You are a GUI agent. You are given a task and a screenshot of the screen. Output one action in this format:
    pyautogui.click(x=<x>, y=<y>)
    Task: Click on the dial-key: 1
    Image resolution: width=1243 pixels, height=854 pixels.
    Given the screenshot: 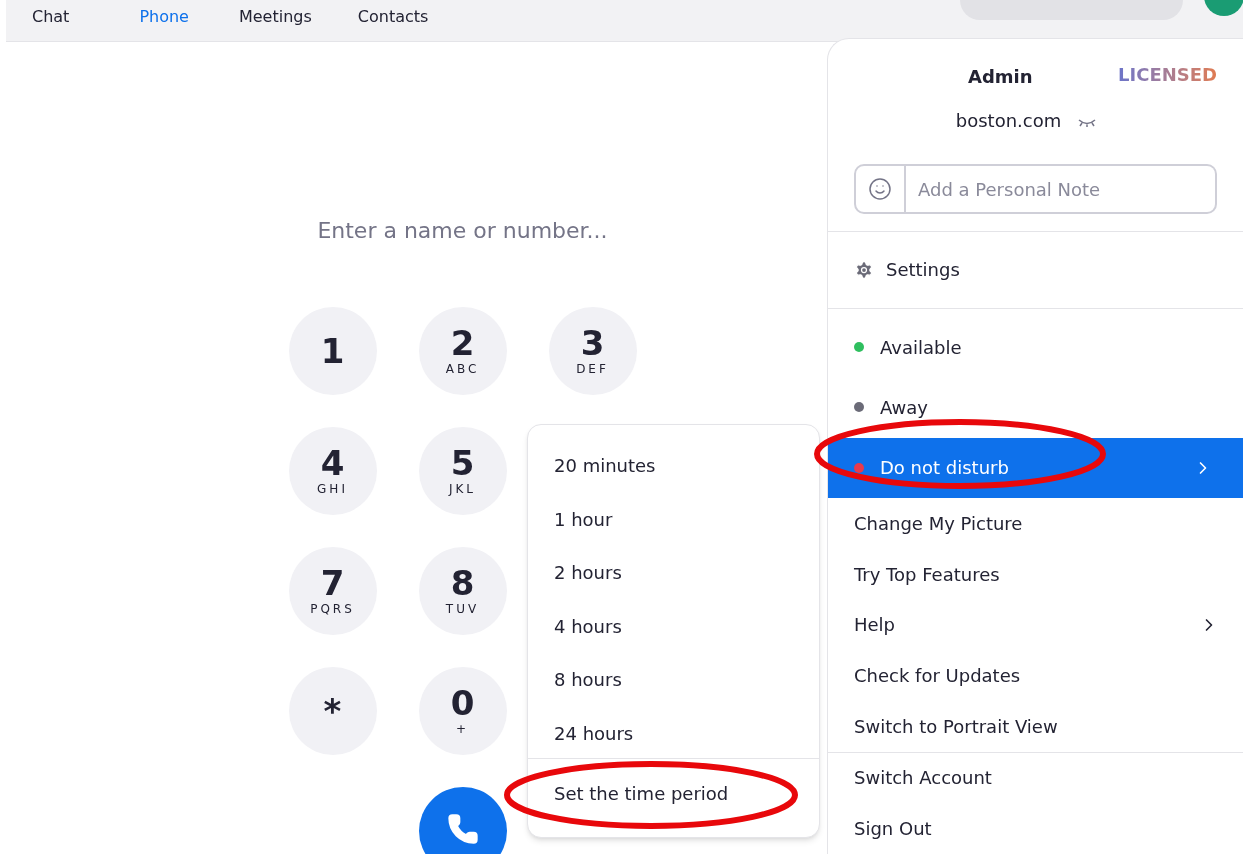 What is the action you would take?
    pyautogui.click(x=332, y=351)
    